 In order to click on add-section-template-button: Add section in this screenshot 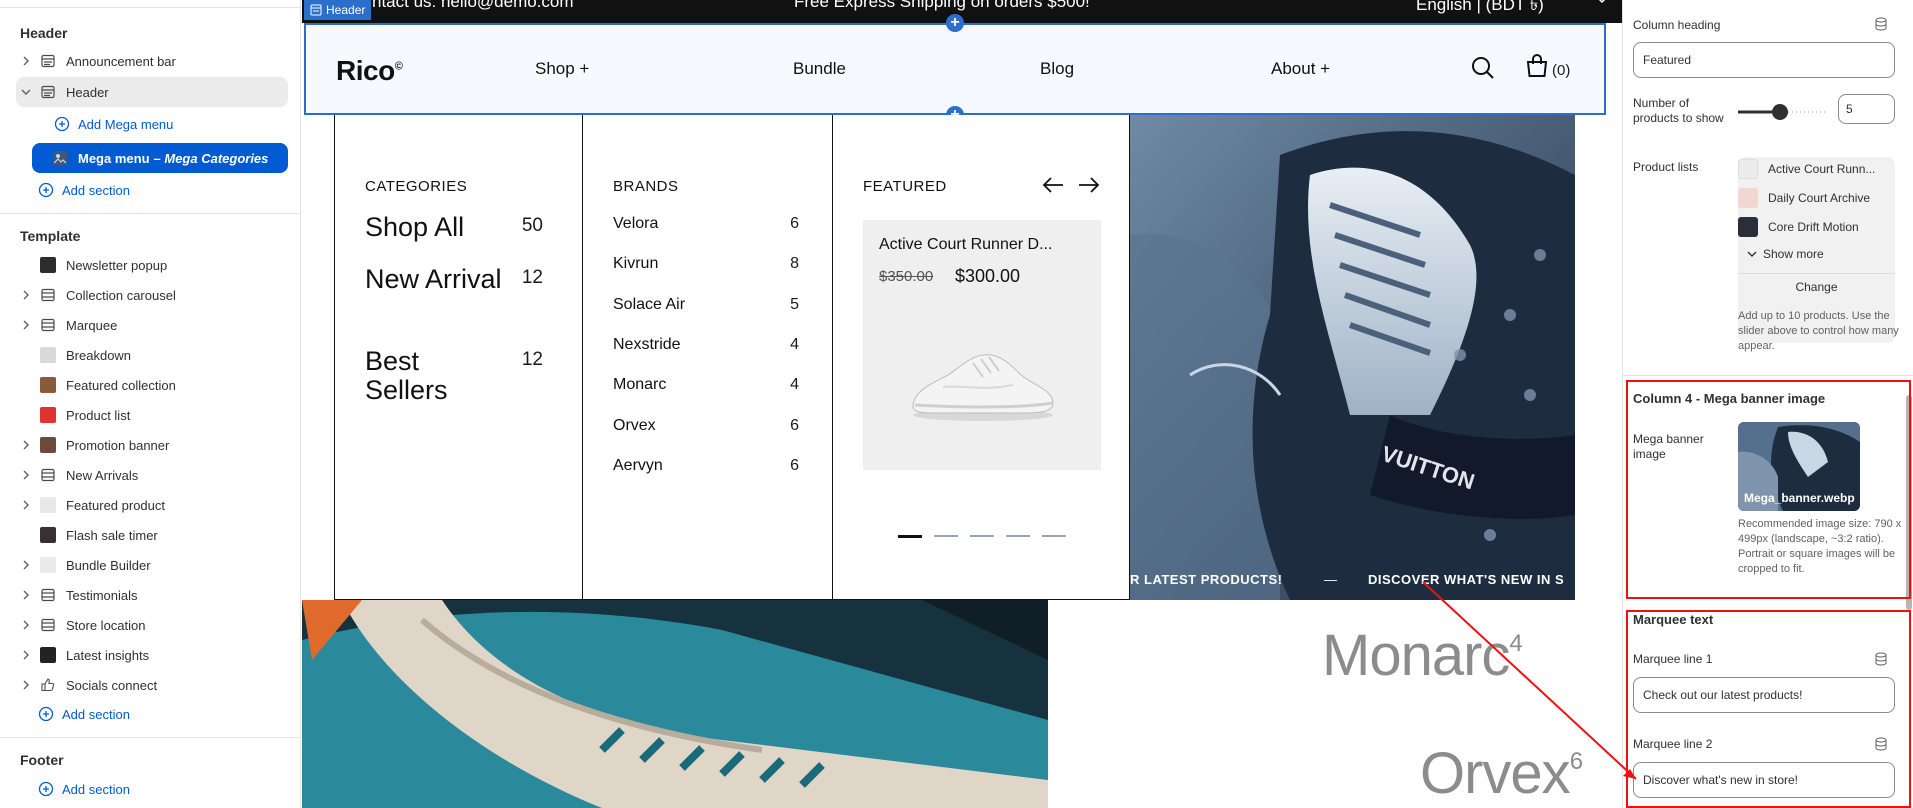, I will do `click(84, 714)`.